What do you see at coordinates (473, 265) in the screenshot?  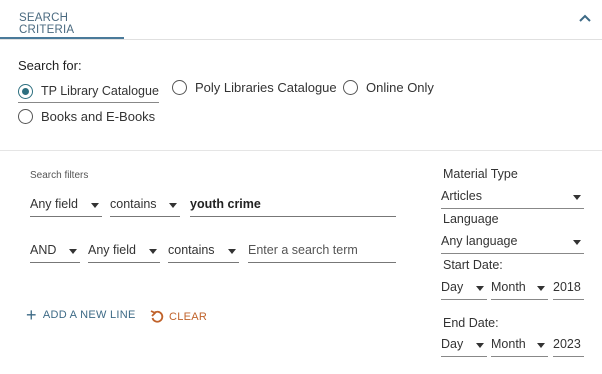 I see `start-date-label: Start Date:` at bounding box center [473, 265].